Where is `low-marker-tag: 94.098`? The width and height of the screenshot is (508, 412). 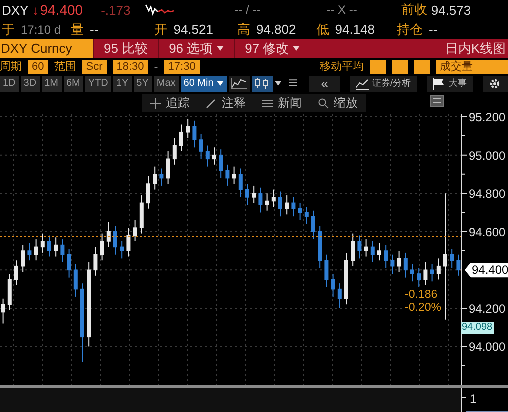 low-marker-tag: 94.098 is located at coordinates (477, 328).